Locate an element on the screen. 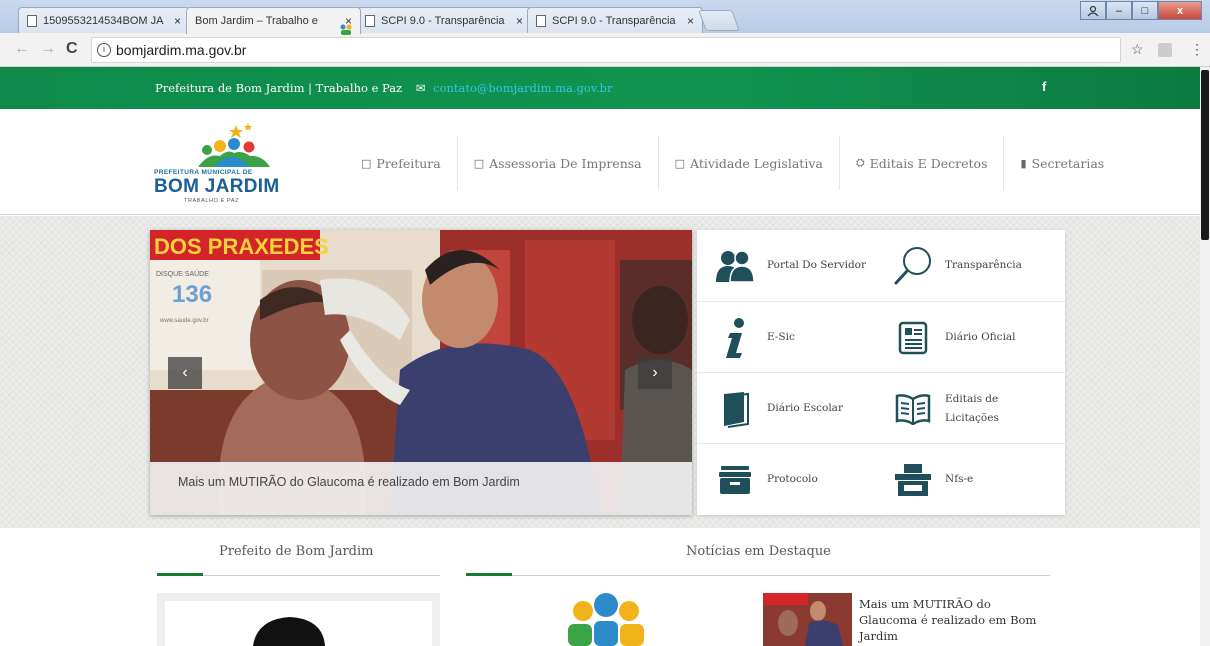 The image size is (1210, 646). news-logo-icon is located at coordinates (606, 619).